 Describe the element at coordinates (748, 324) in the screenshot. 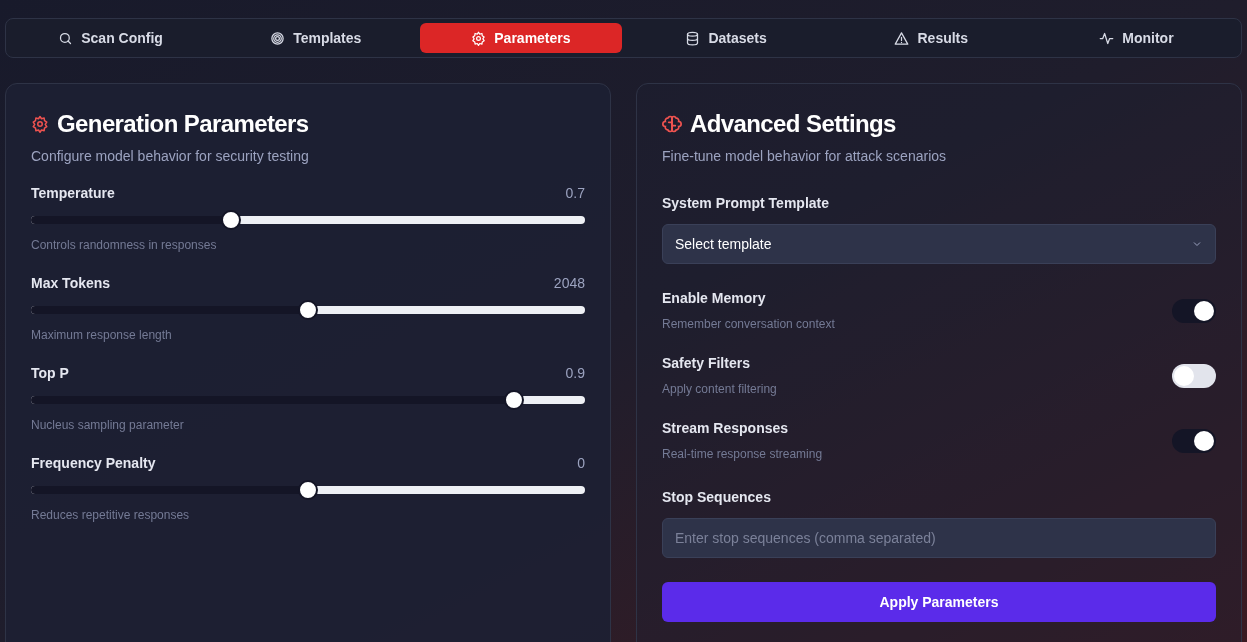

I see `toggle-hint: Remember conversation context` at that location.